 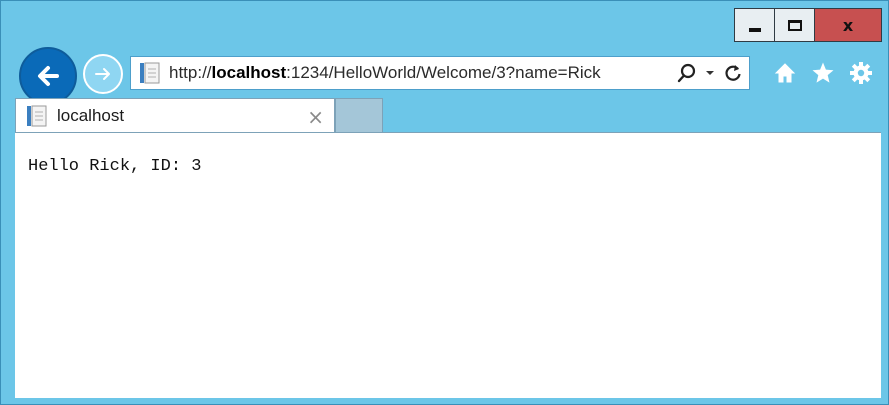 I want to click on dropdown-arrow-icon, so click(x=710, y=73).